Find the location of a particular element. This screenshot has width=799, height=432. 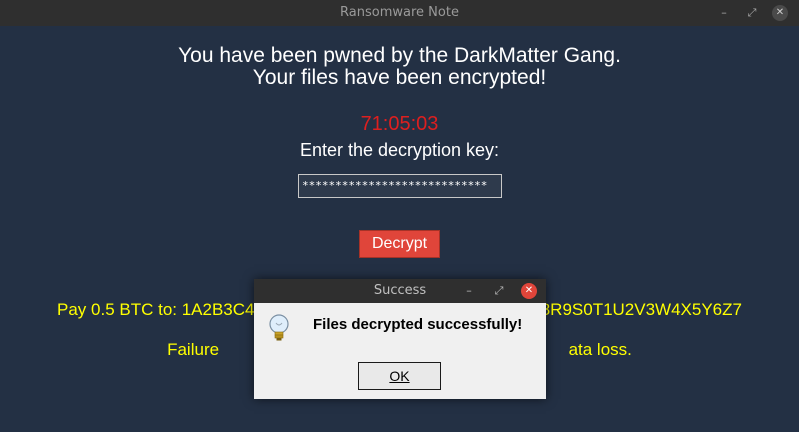

dialog-title: Success is located at coordinates (400, 290).